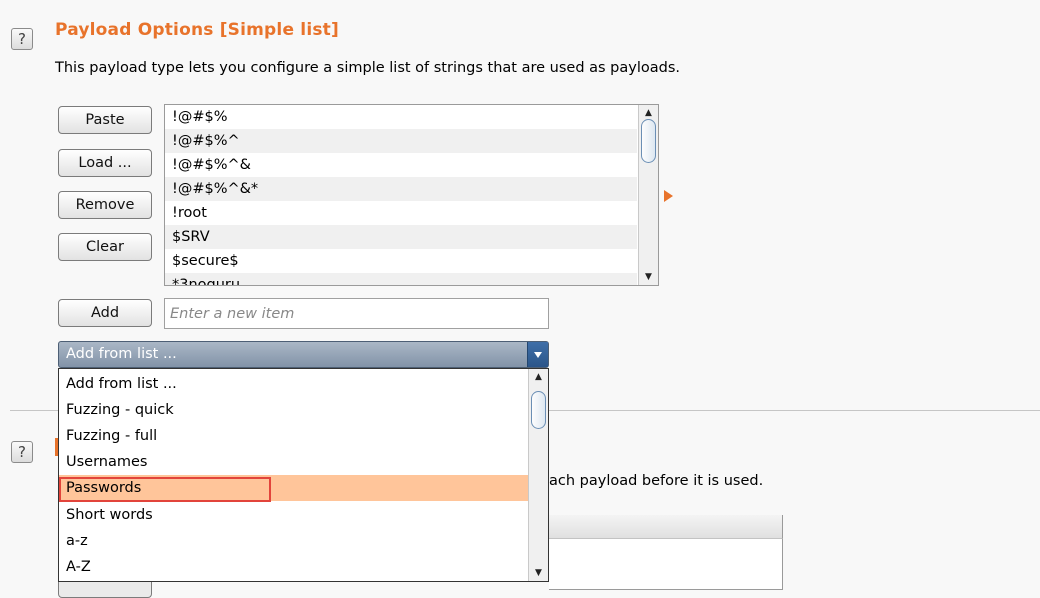  What do you see at coordinates (294, 567) in the screenshot?
I see `dropdown-option: A-Z` at bounding box center [294, 567].